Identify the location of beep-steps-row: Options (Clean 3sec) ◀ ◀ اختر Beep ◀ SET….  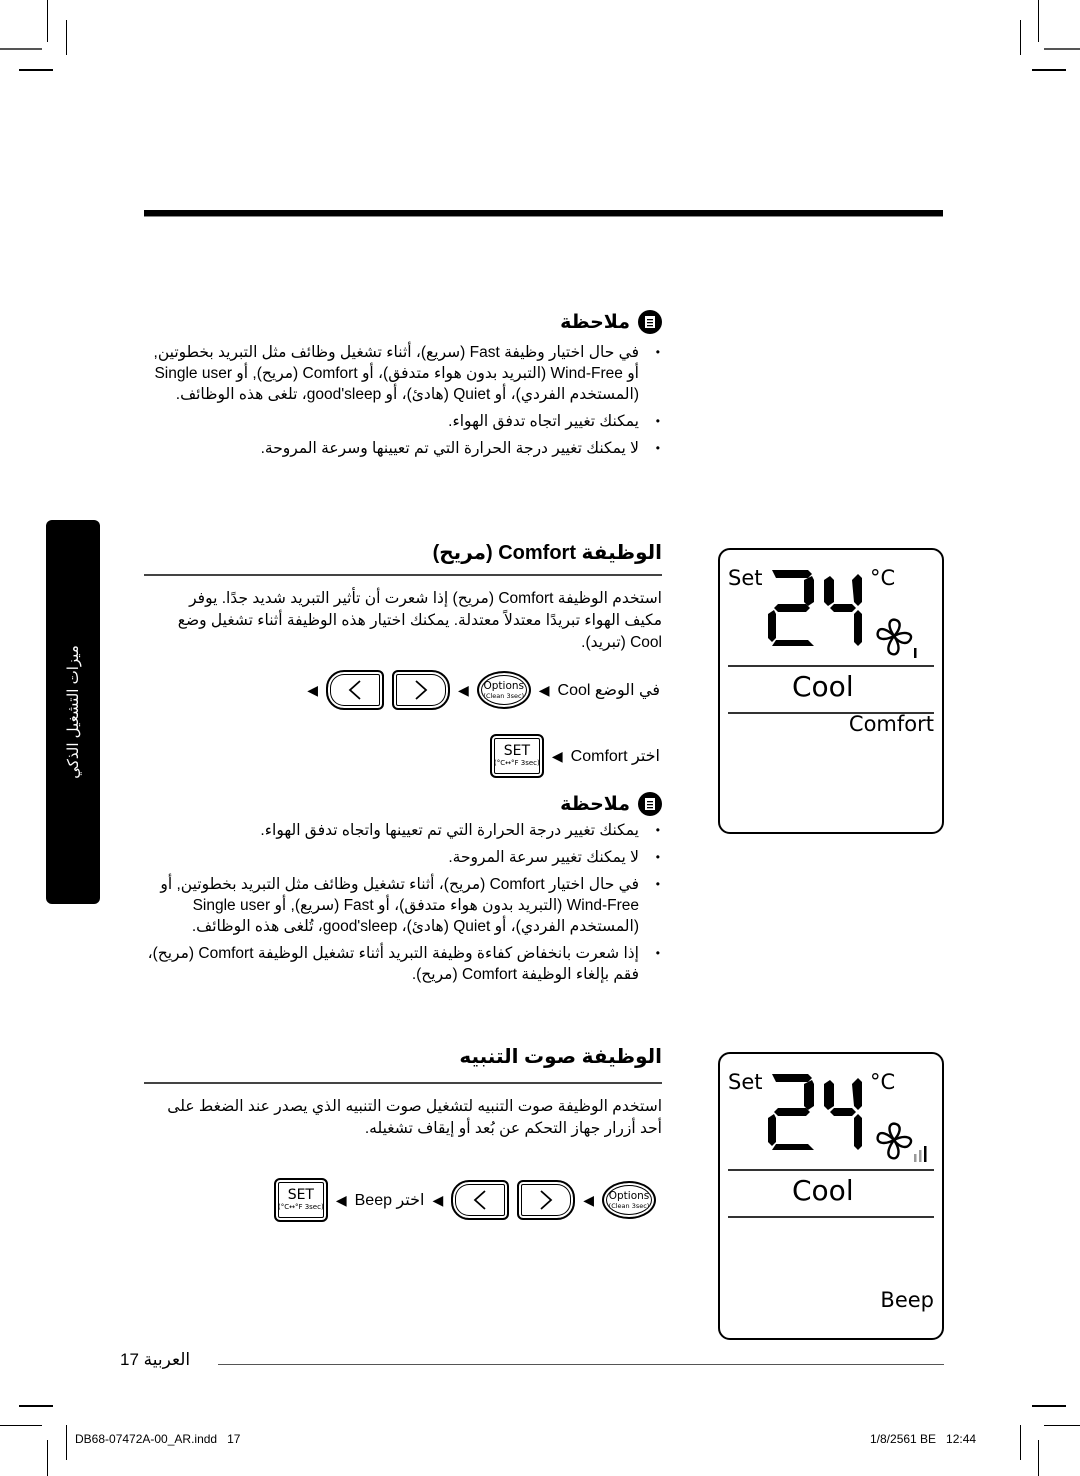
(448, 1200).